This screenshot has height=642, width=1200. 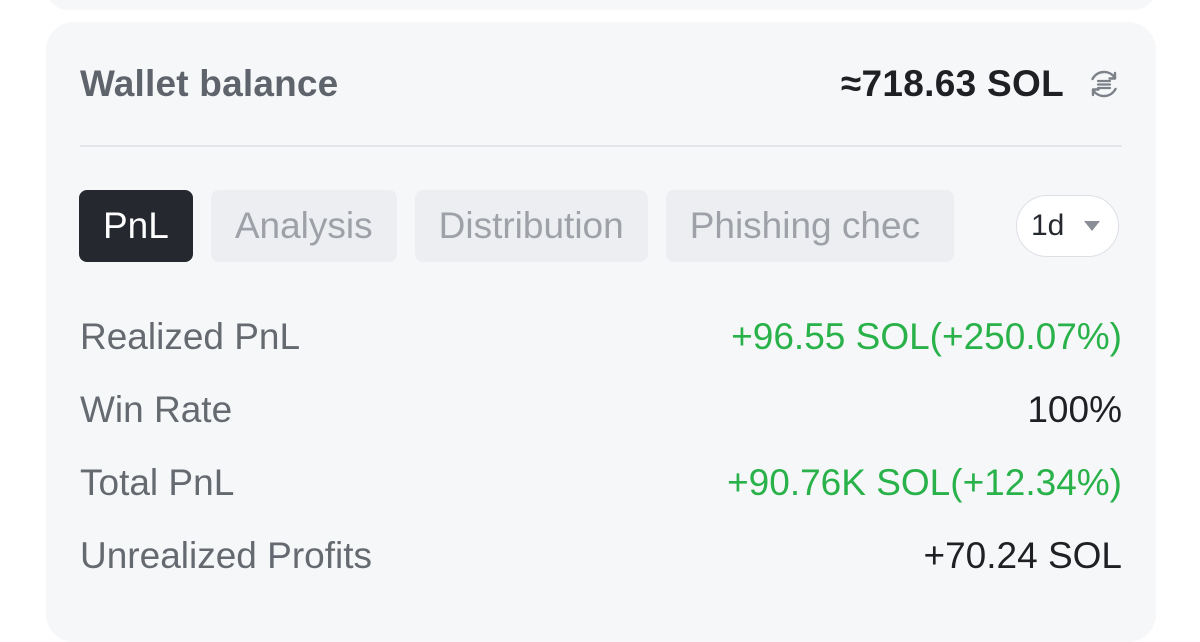 I want to click on stat-row-win-rate: Win Rate 100%, so click(x=601, y=409).